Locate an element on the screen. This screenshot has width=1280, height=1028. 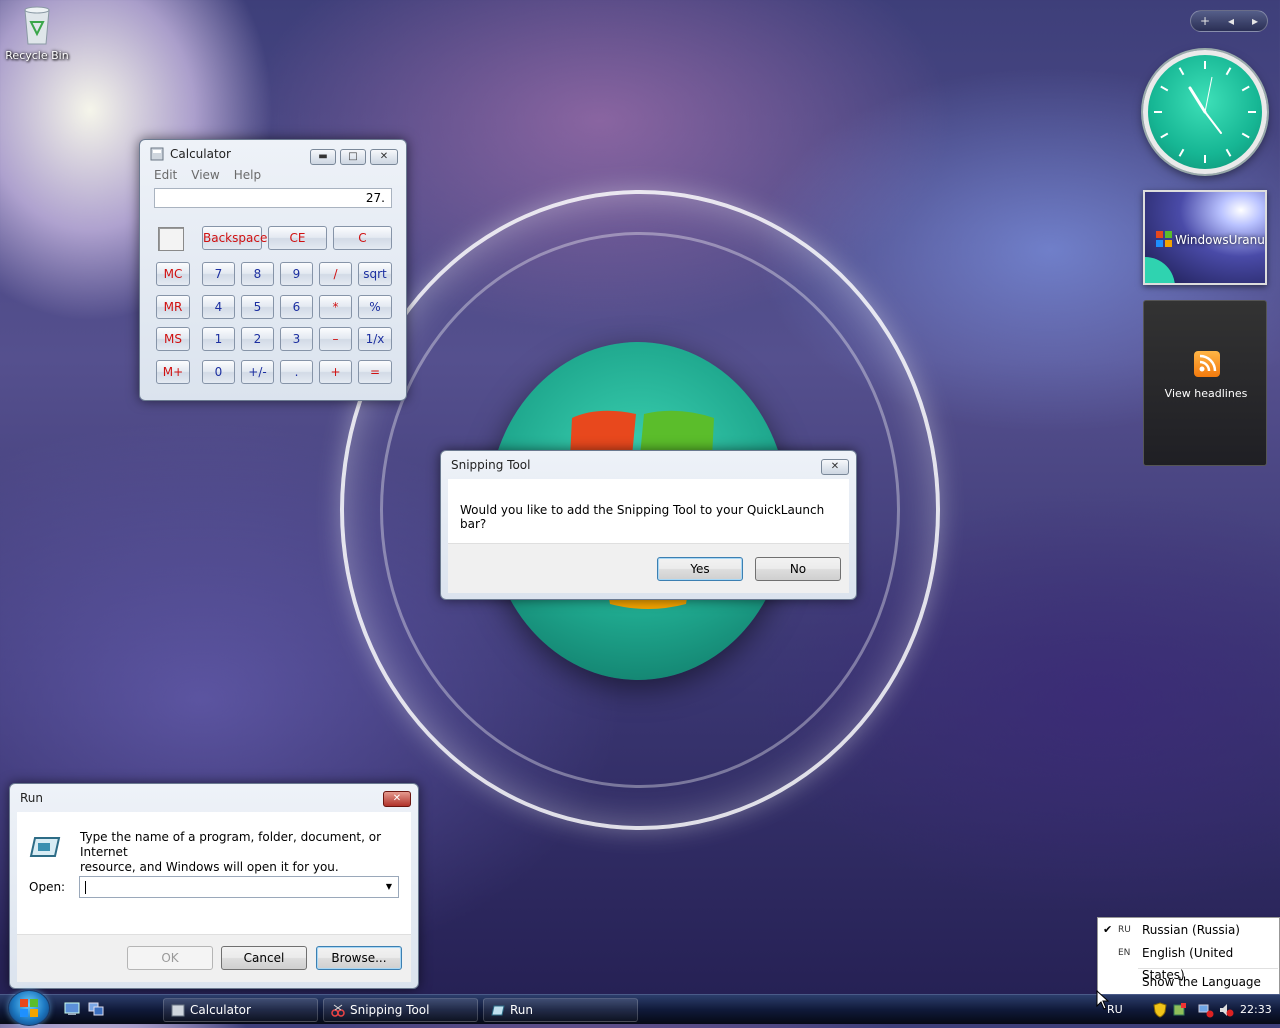
mouse-pointer-icon is located at coordinates (1103, 1000).